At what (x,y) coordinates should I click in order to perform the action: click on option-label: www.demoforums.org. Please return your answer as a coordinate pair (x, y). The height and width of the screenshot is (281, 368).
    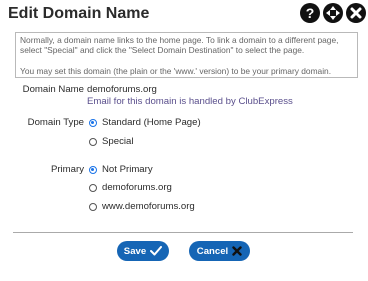
    Looking at the image, I should click on (148, 206).